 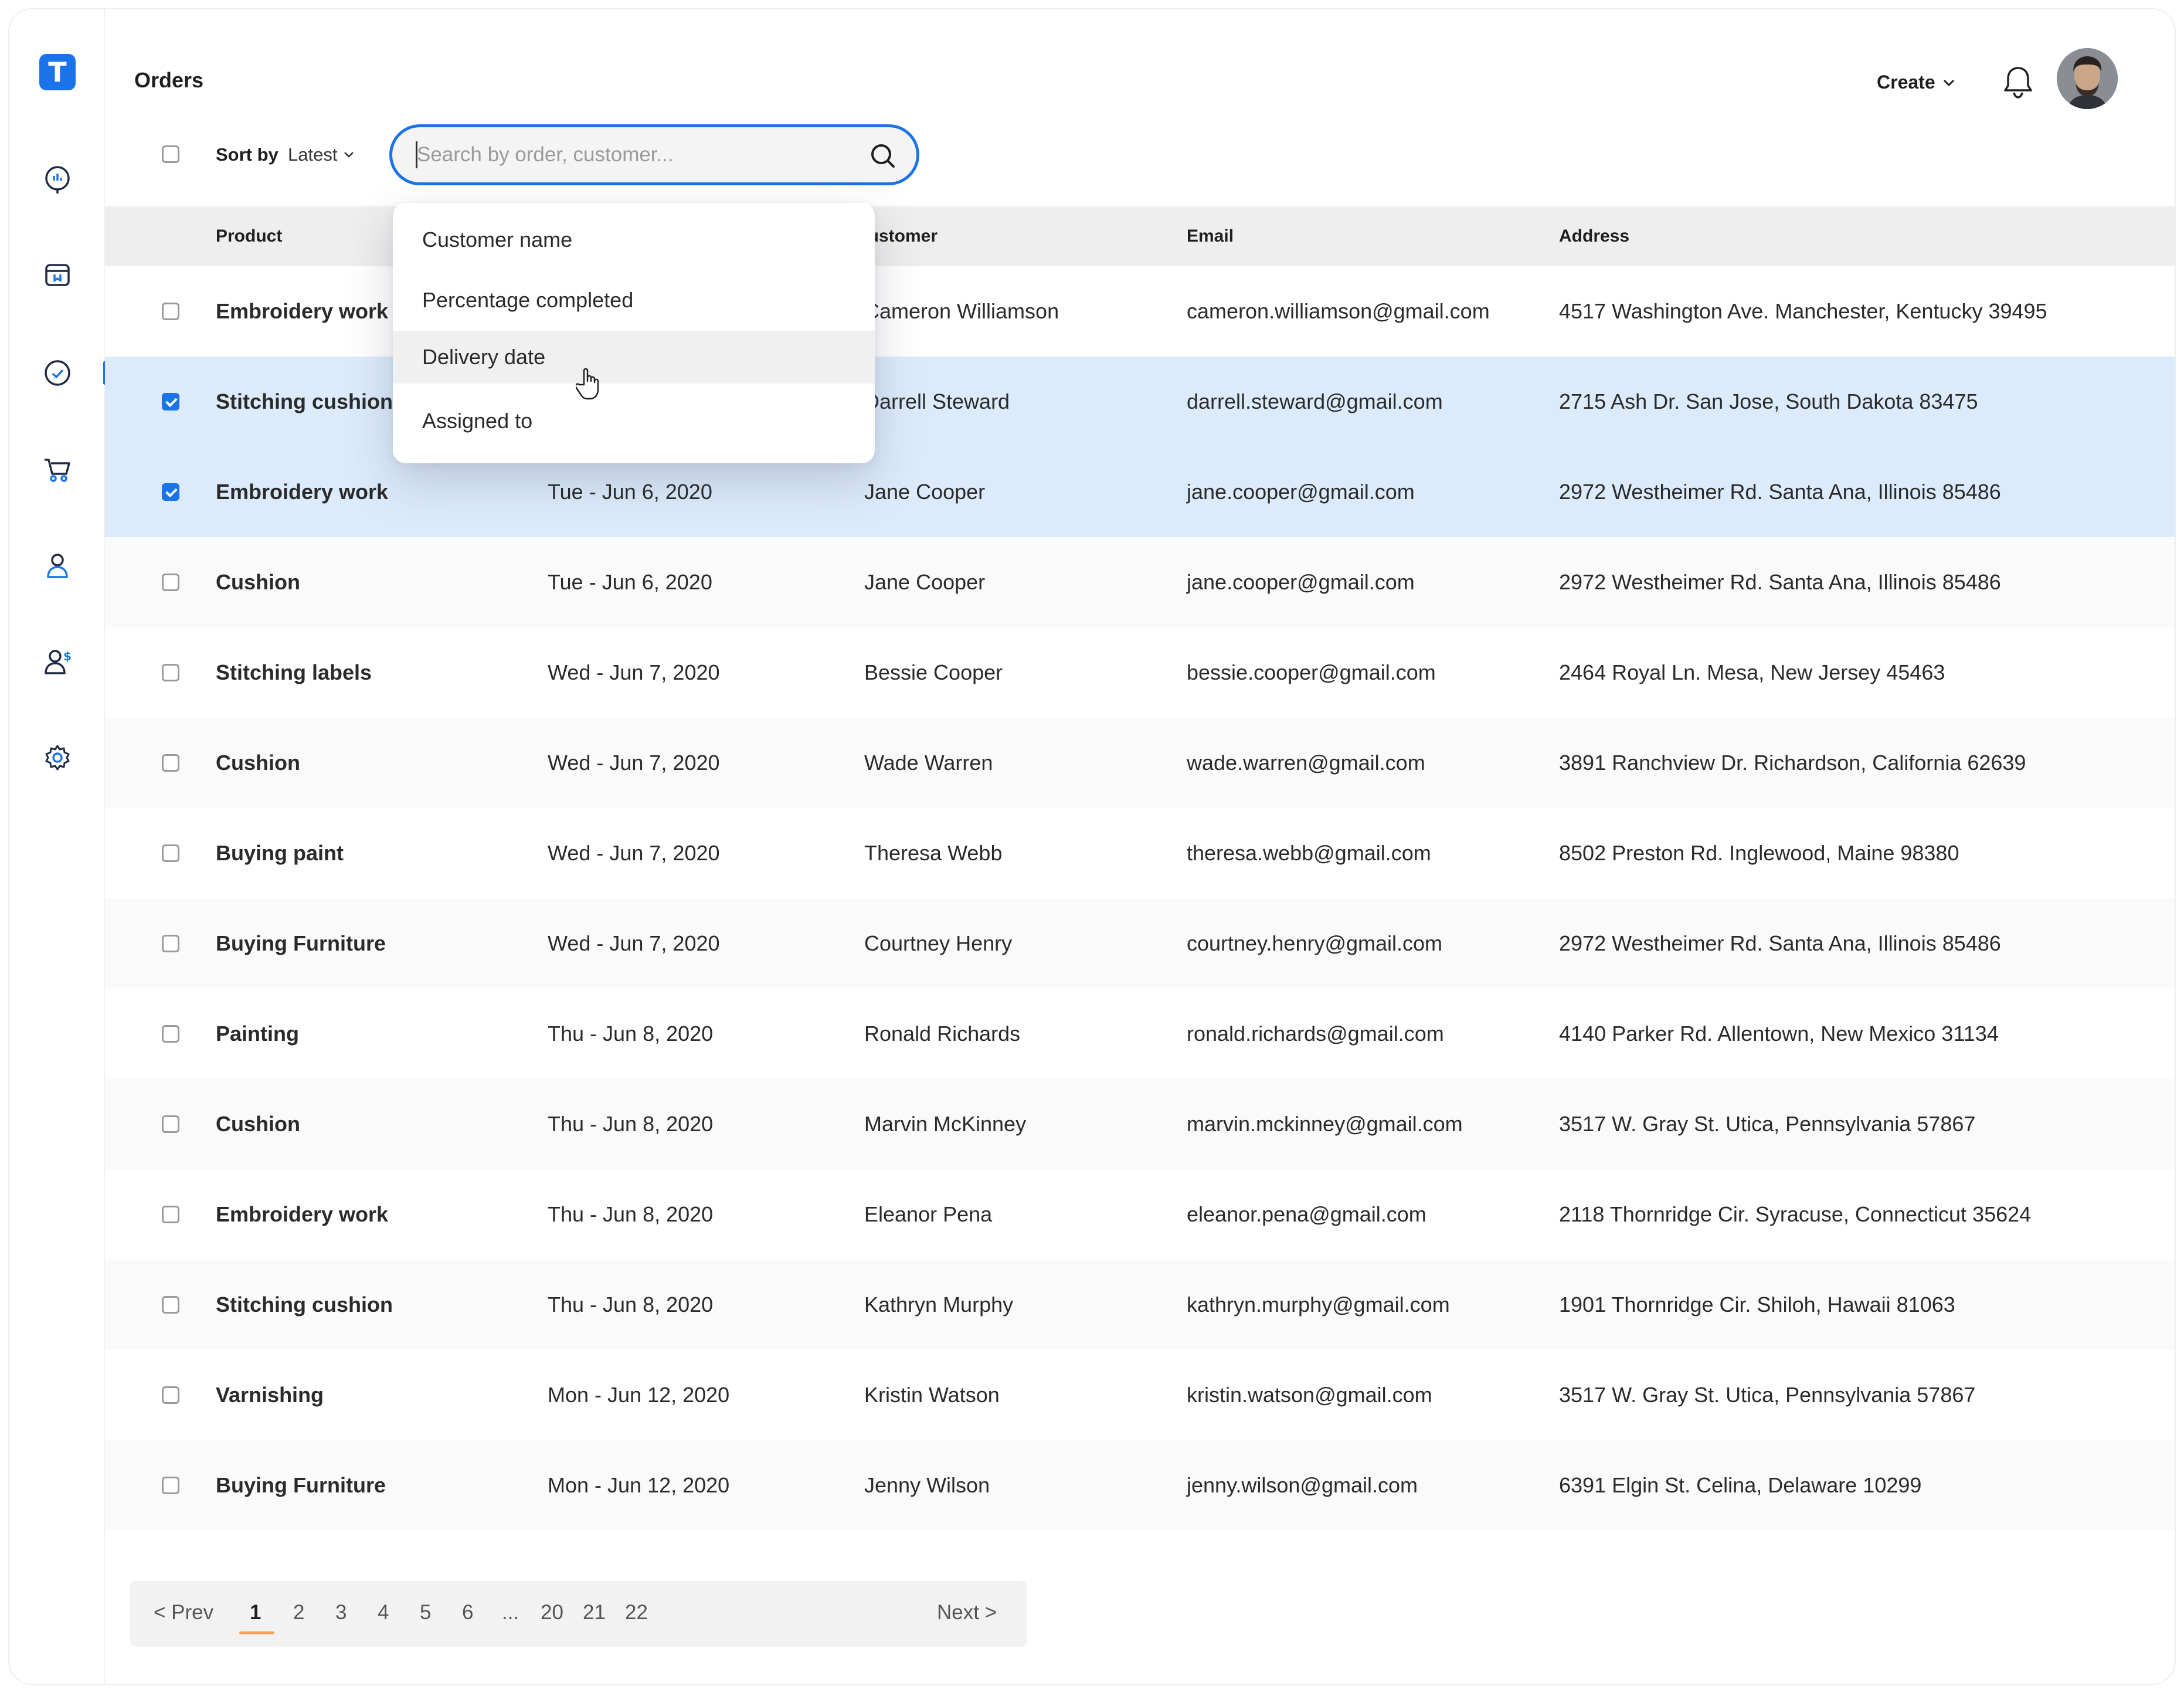 What do you see at coordinates (552, 1612) in the screenshot?
I see `page-button-20: 20` at bounding box center [552, 1612].